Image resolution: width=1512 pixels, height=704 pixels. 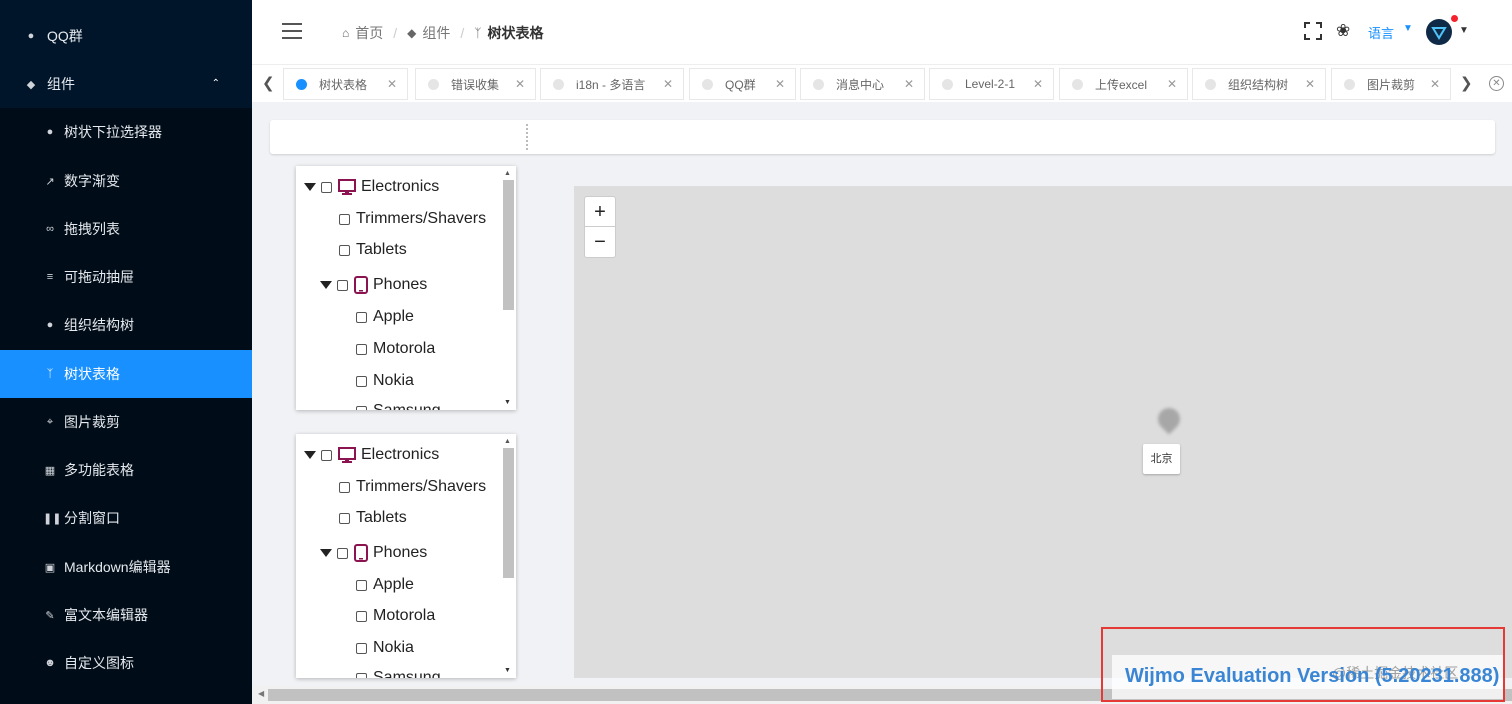 What do you see at coordinates (475, 84) in the screenshot?
I see `tab-error-log: 错误收集 ✕` at bounding box center [475, 84].